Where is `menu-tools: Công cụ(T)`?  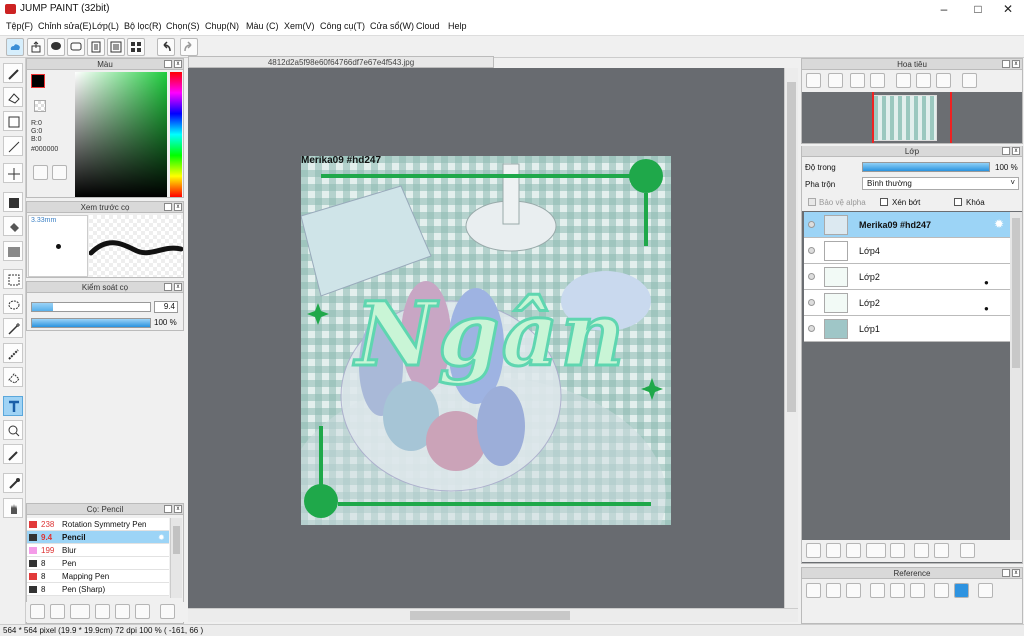
menu-tools: Công cụ(T) is located at coordinates (342, 26).